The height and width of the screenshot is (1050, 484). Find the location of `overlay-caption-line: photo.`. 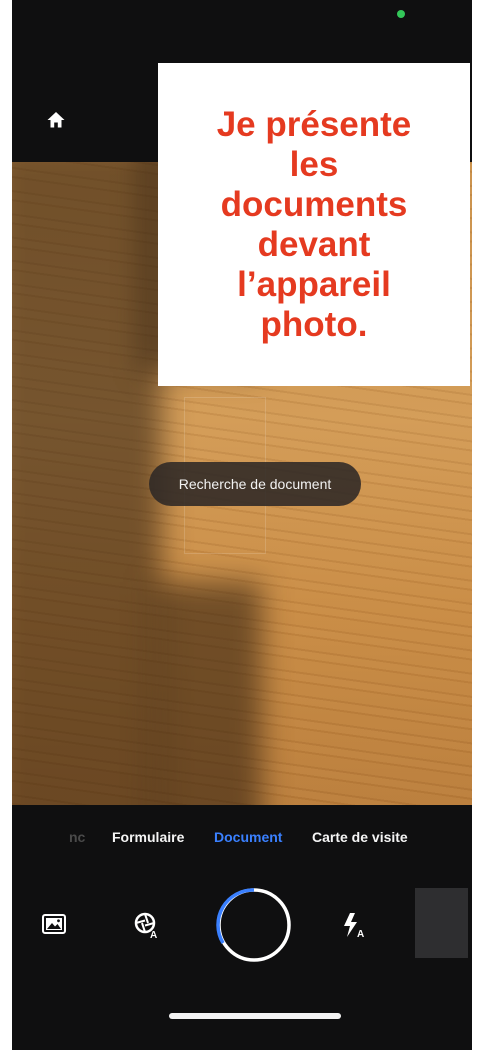

overlay-caption-line: photo. is located at coordinates (314, 324).